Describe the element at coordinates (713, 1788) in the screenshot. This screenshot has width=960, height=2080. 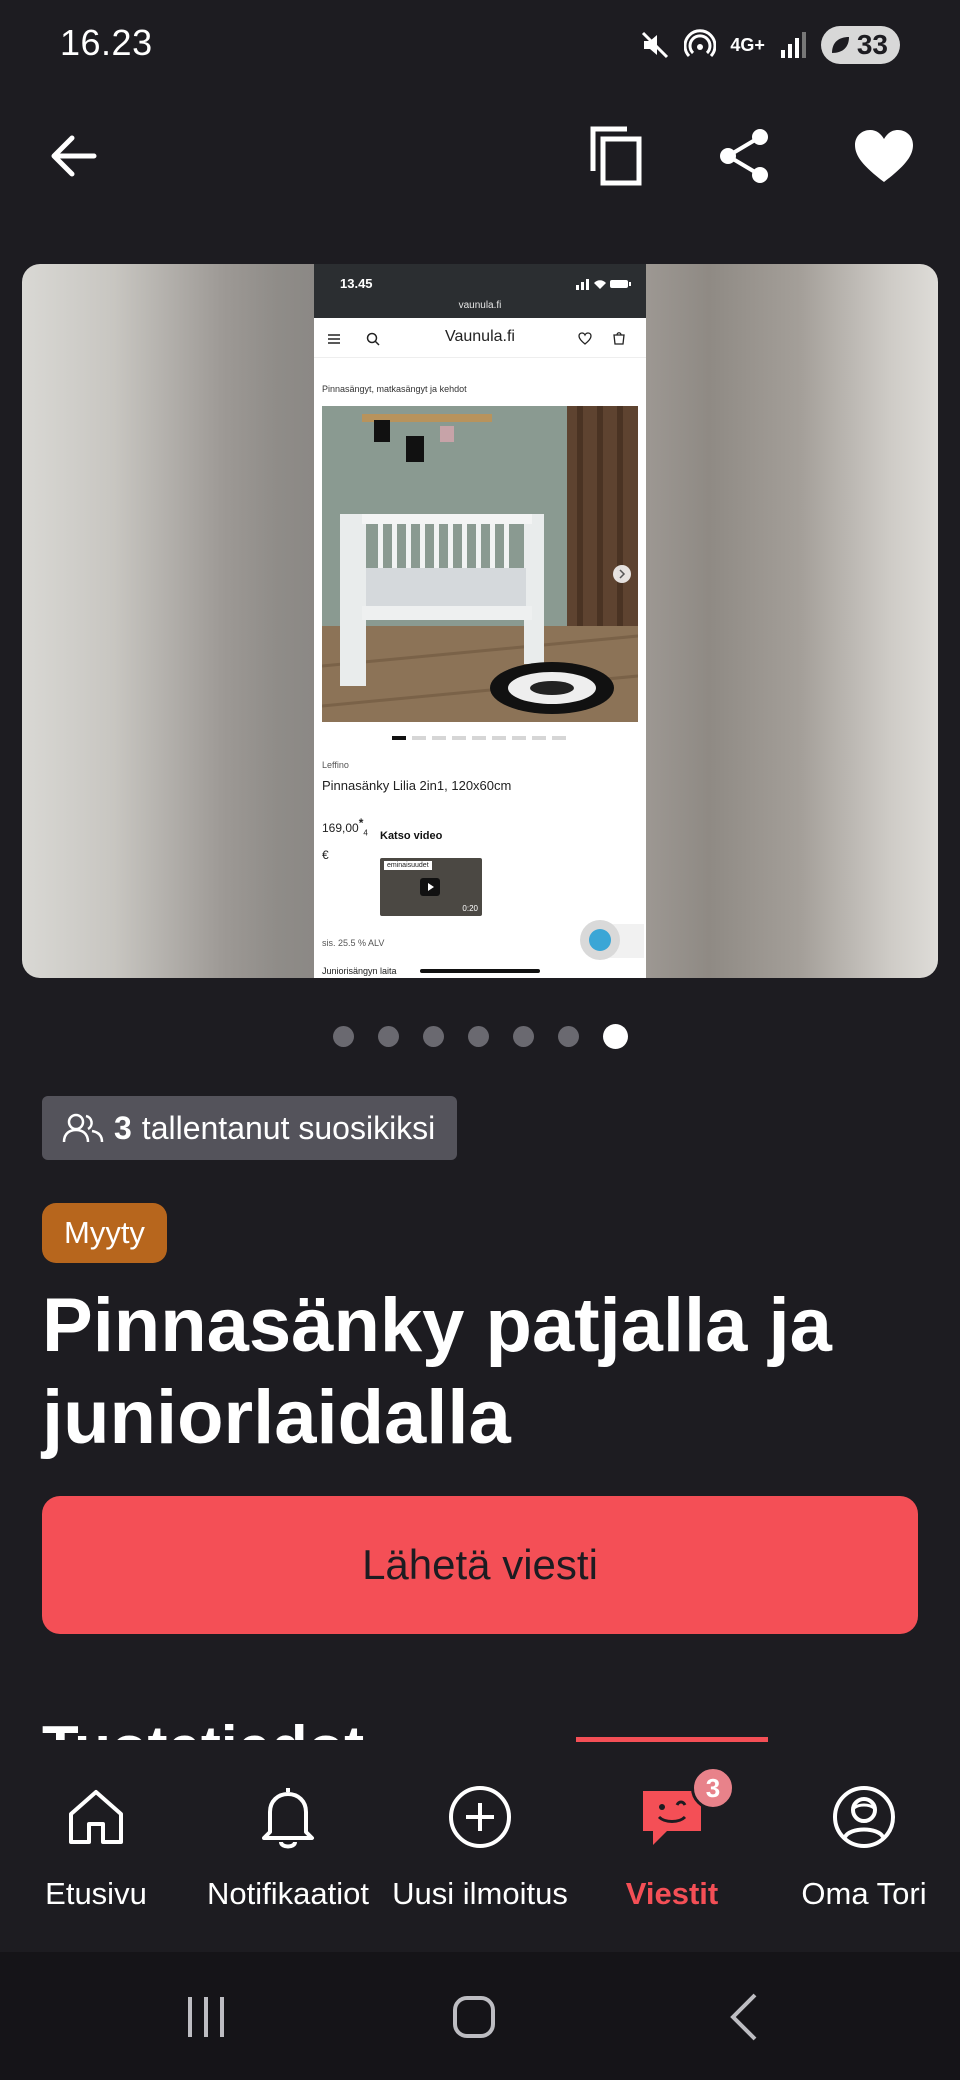
I see `messages-badge: 3` at that location.